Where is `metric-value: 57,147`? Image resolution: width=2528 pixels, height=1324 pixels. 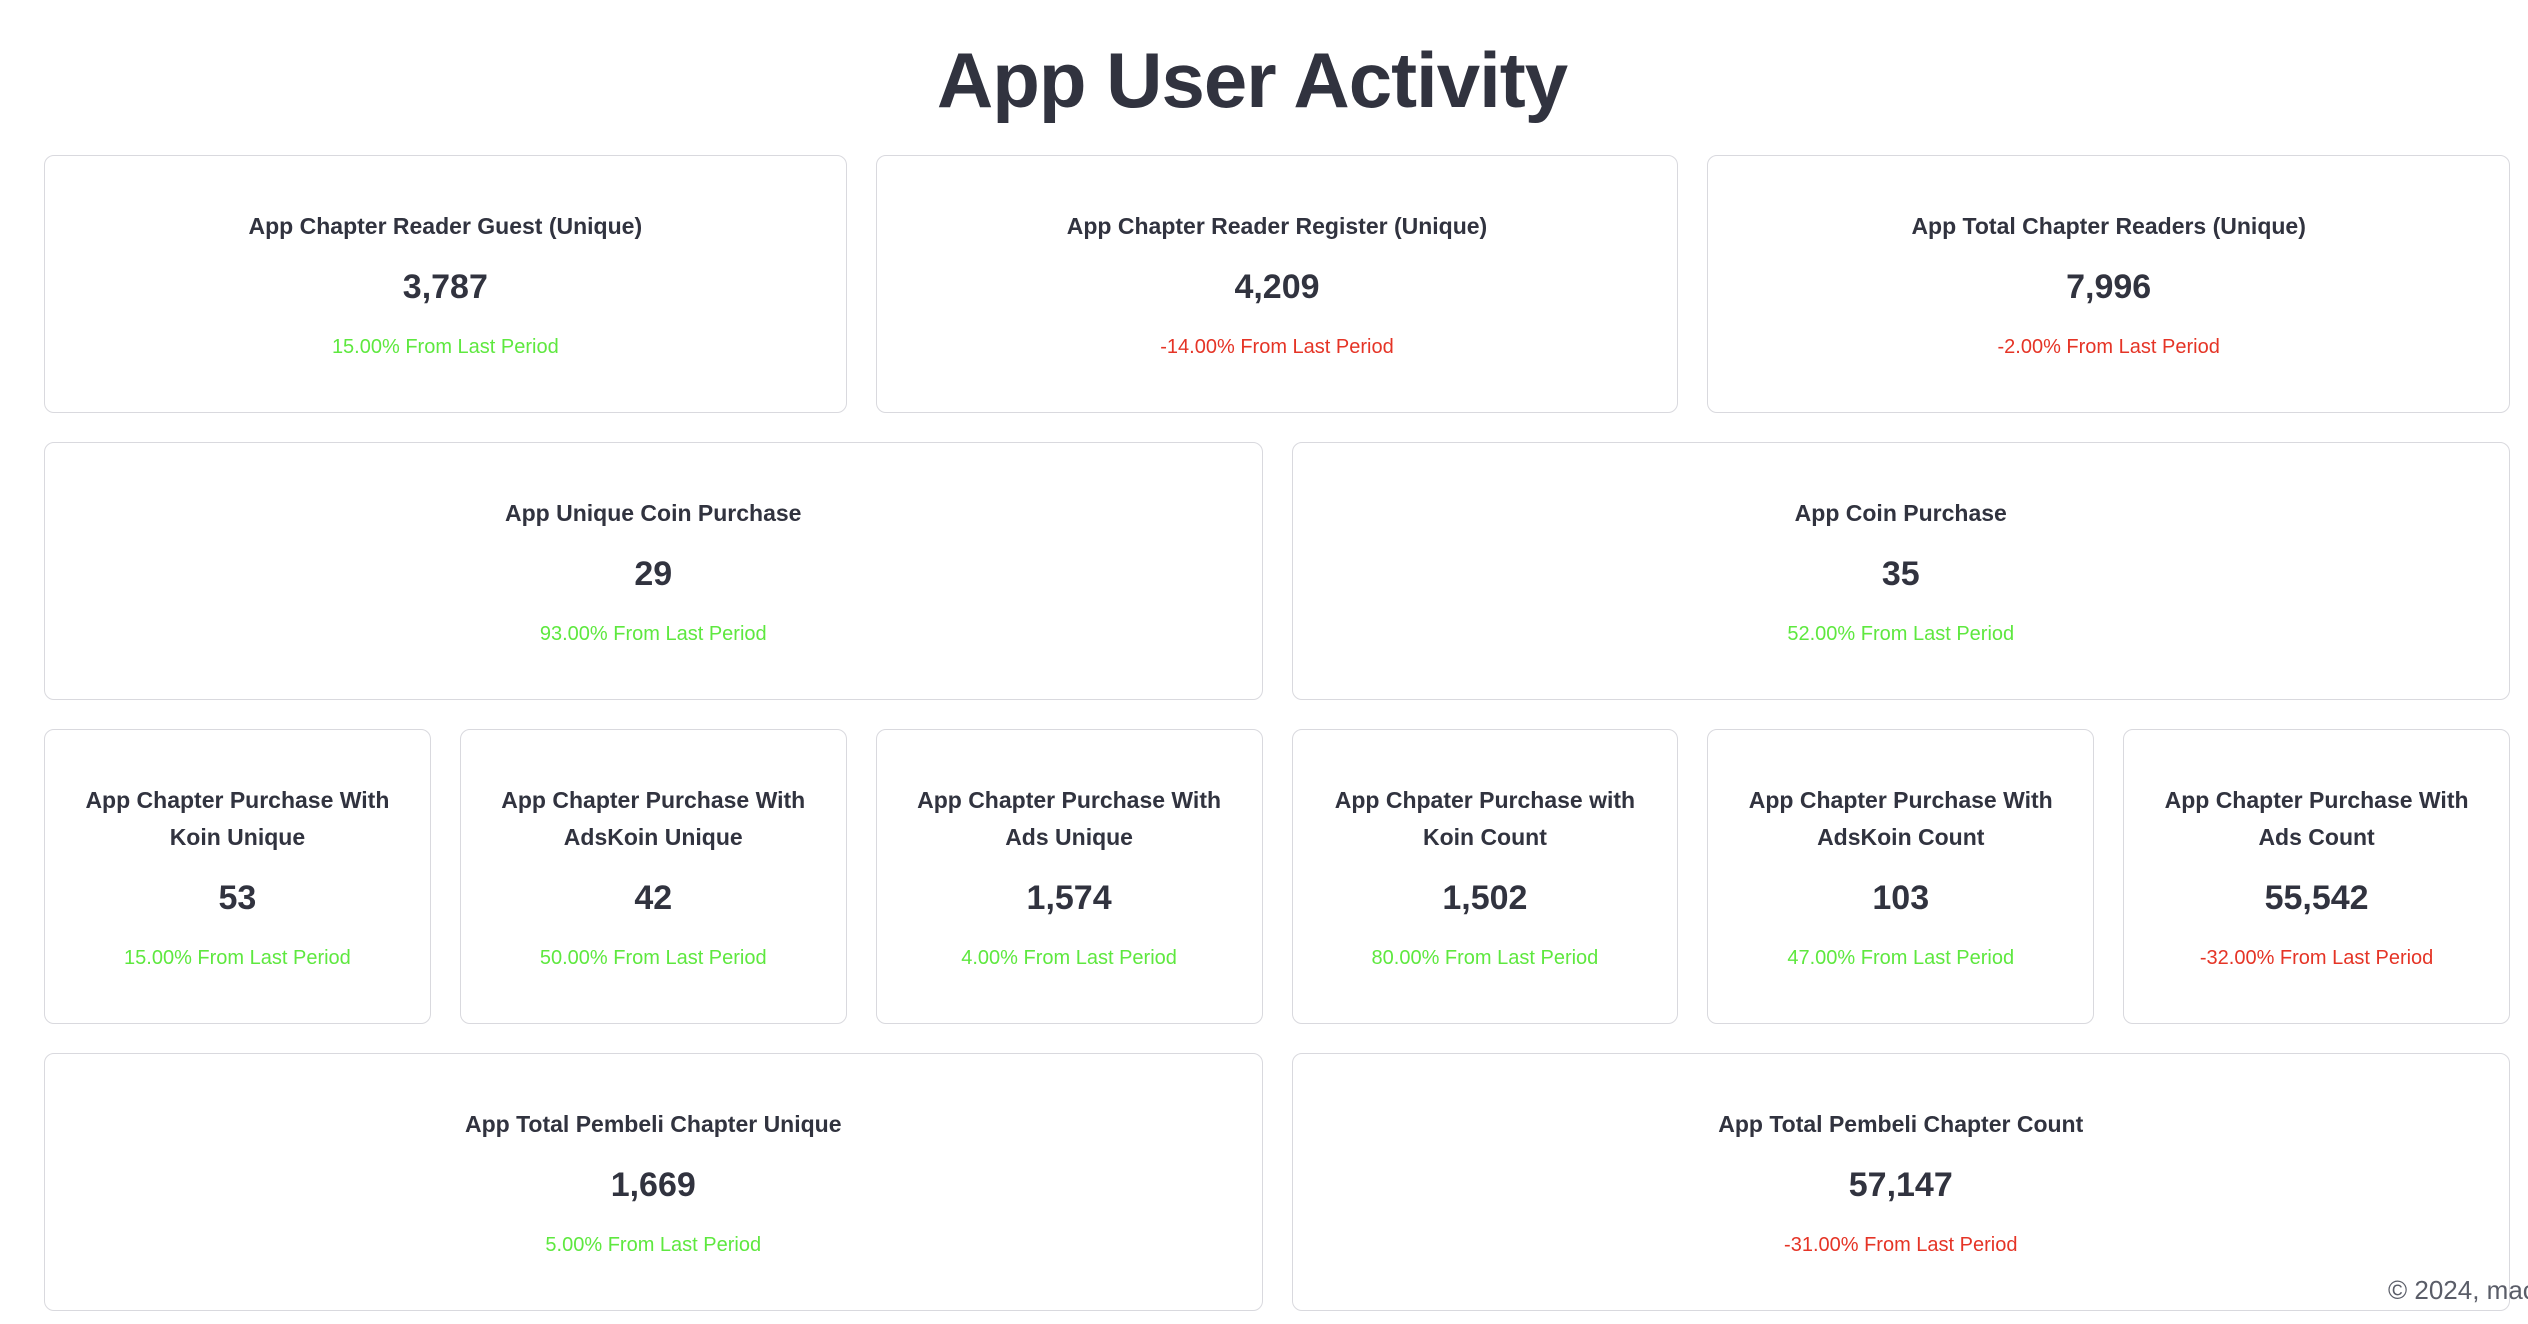
metric-value: 57,147 is located at coordinates (1900, 1184).